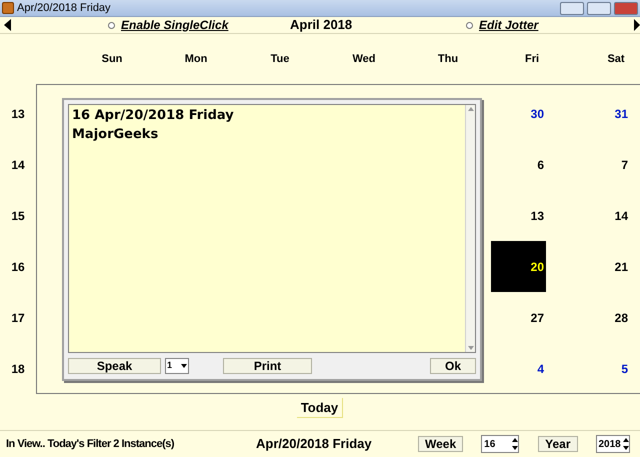 The height and width of the screenshot is (457, 640). I want to click on speak-button: Speak, so click(114, 366).